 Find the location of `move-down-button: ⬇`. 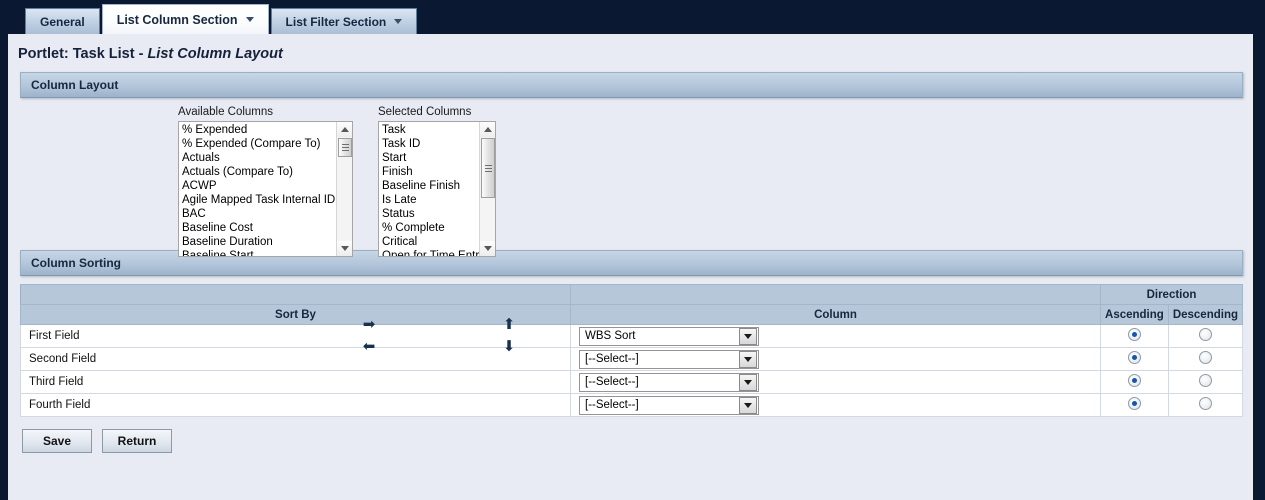

move-down-button: ⬇ is located at coordinates (509, 347).